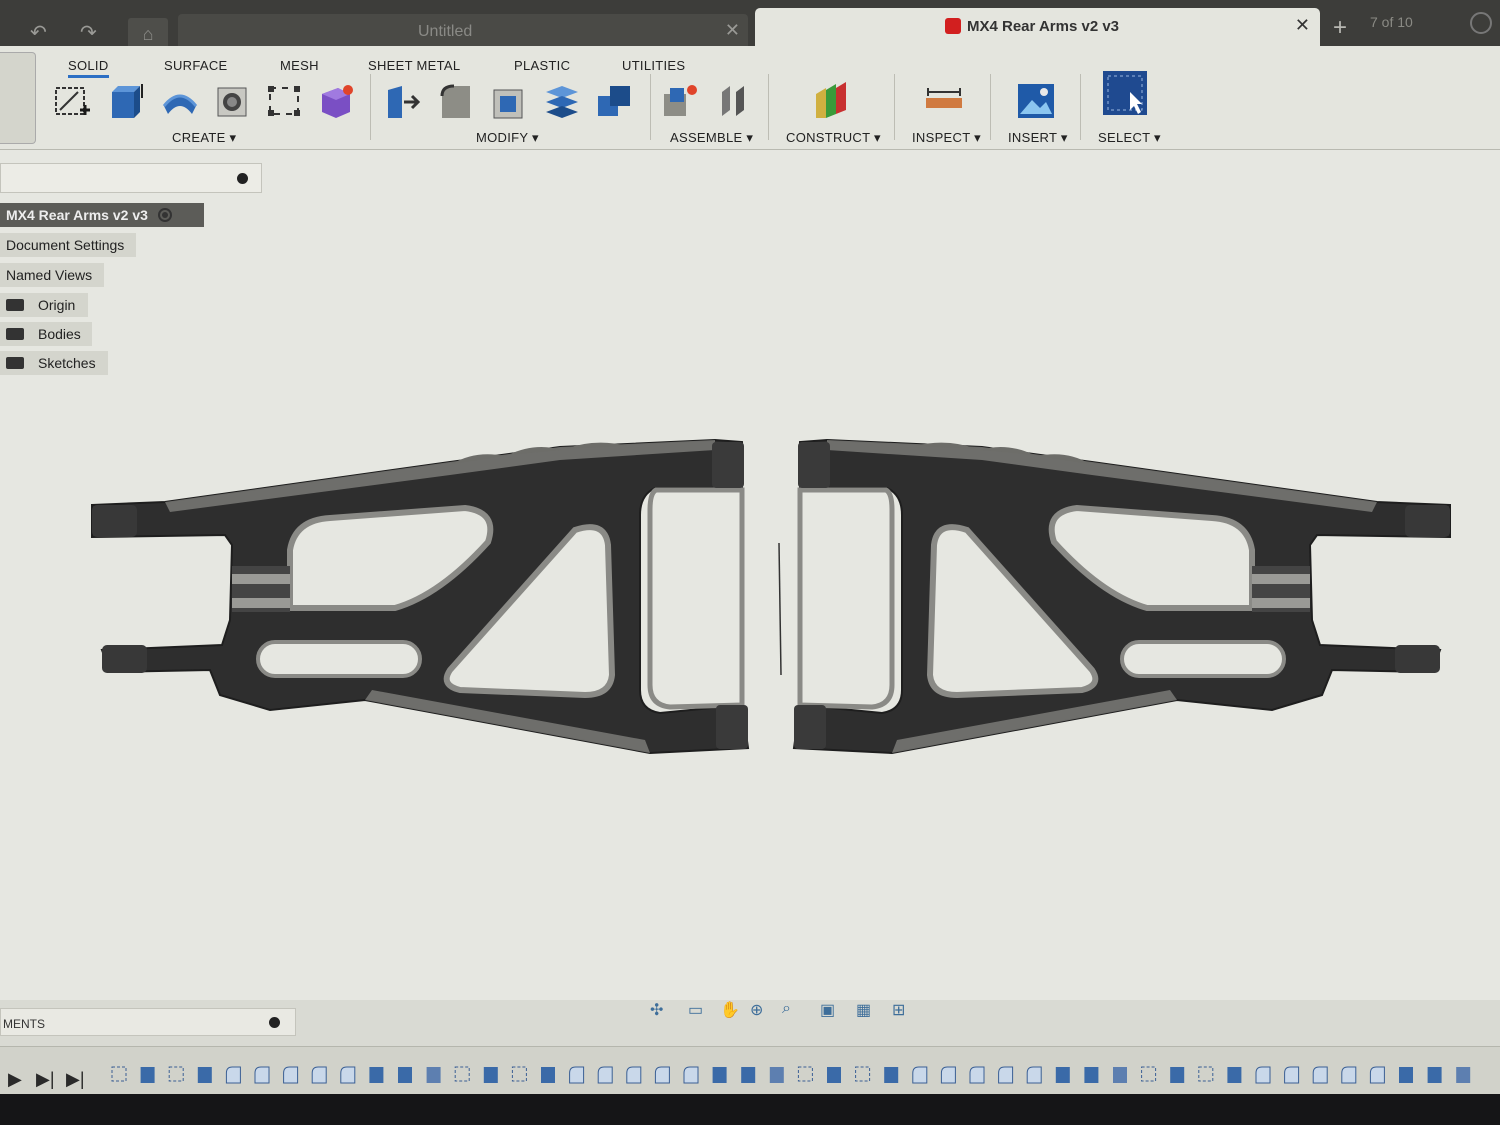 The image size is (1500, 1125). Describe the element at coordinates (204, 138) in the screenshot. I see `create-menu: CREATE ▾` at that location.